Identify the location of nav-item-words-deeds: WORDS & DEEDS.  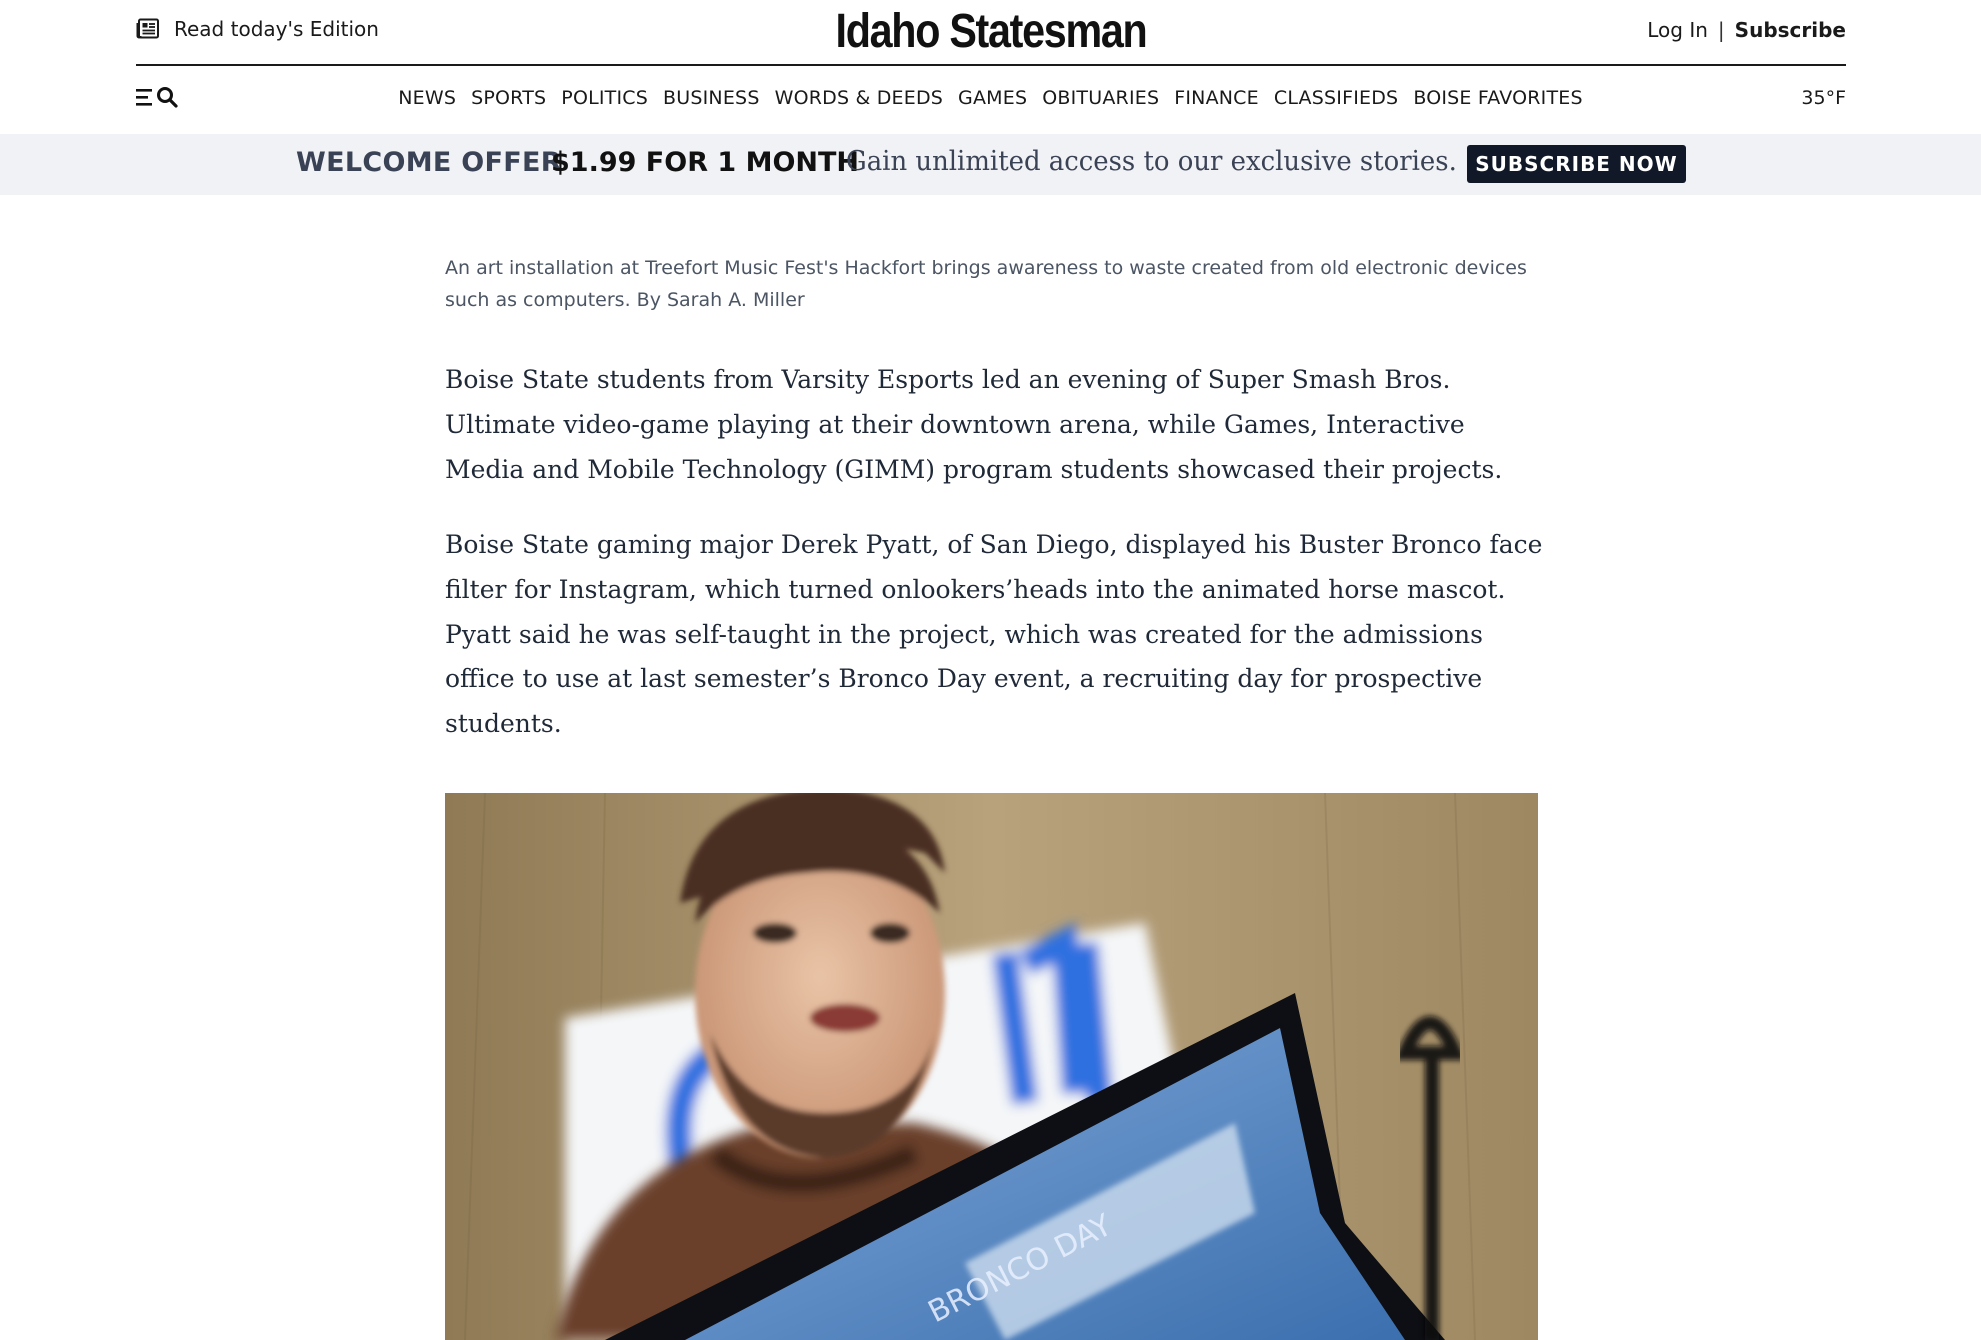
(859, 98).